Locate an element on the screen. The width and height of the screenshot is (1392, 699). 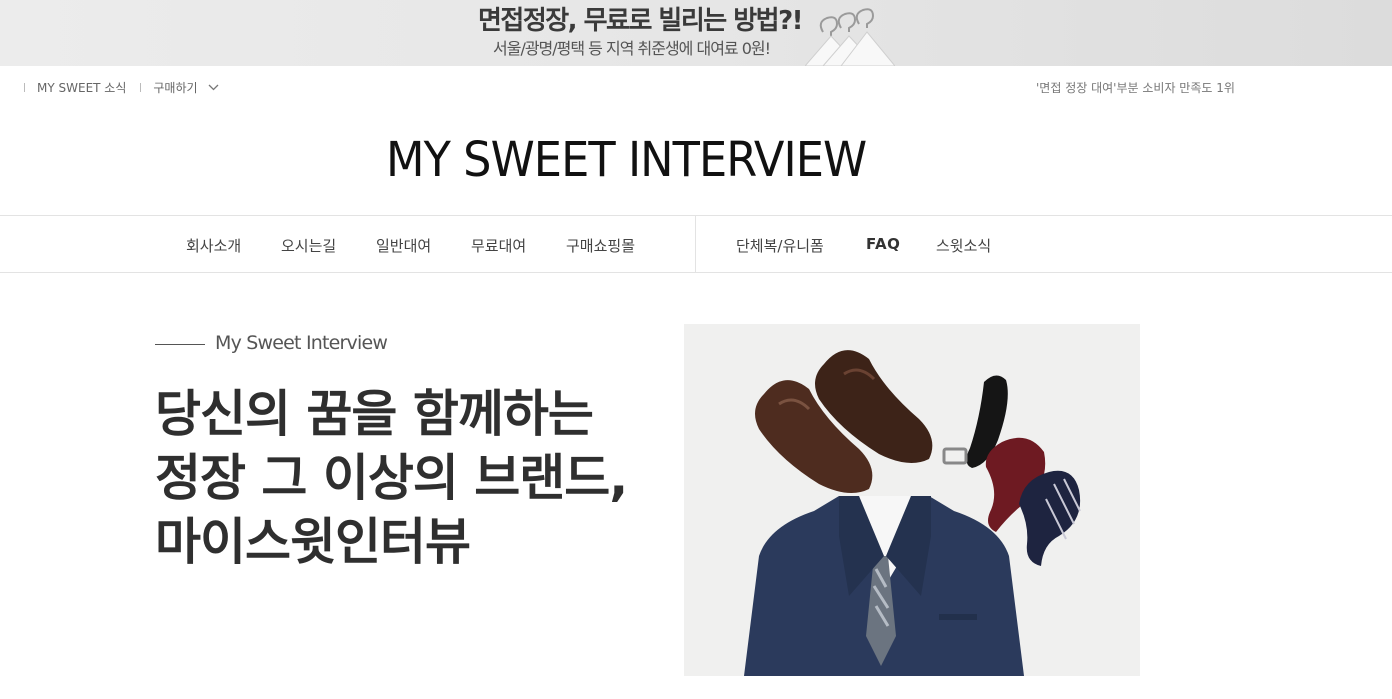
purchase-dropdown: 구매하기 is located at coordinates (179, 87).